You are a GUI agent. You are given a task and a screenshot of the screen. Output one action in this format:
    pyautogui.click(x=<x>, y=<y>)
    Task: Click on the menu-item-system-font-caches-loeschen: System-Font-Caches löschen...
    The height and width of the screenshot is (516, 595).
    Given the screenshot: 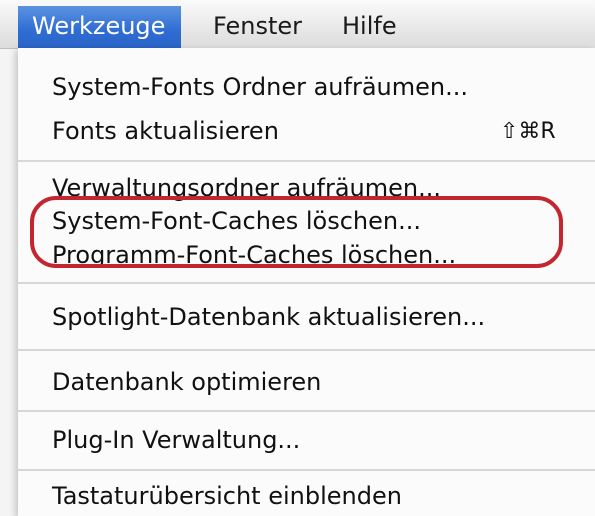 What is the action you would take?
    pyautogui.click(x=236, y=221)
    